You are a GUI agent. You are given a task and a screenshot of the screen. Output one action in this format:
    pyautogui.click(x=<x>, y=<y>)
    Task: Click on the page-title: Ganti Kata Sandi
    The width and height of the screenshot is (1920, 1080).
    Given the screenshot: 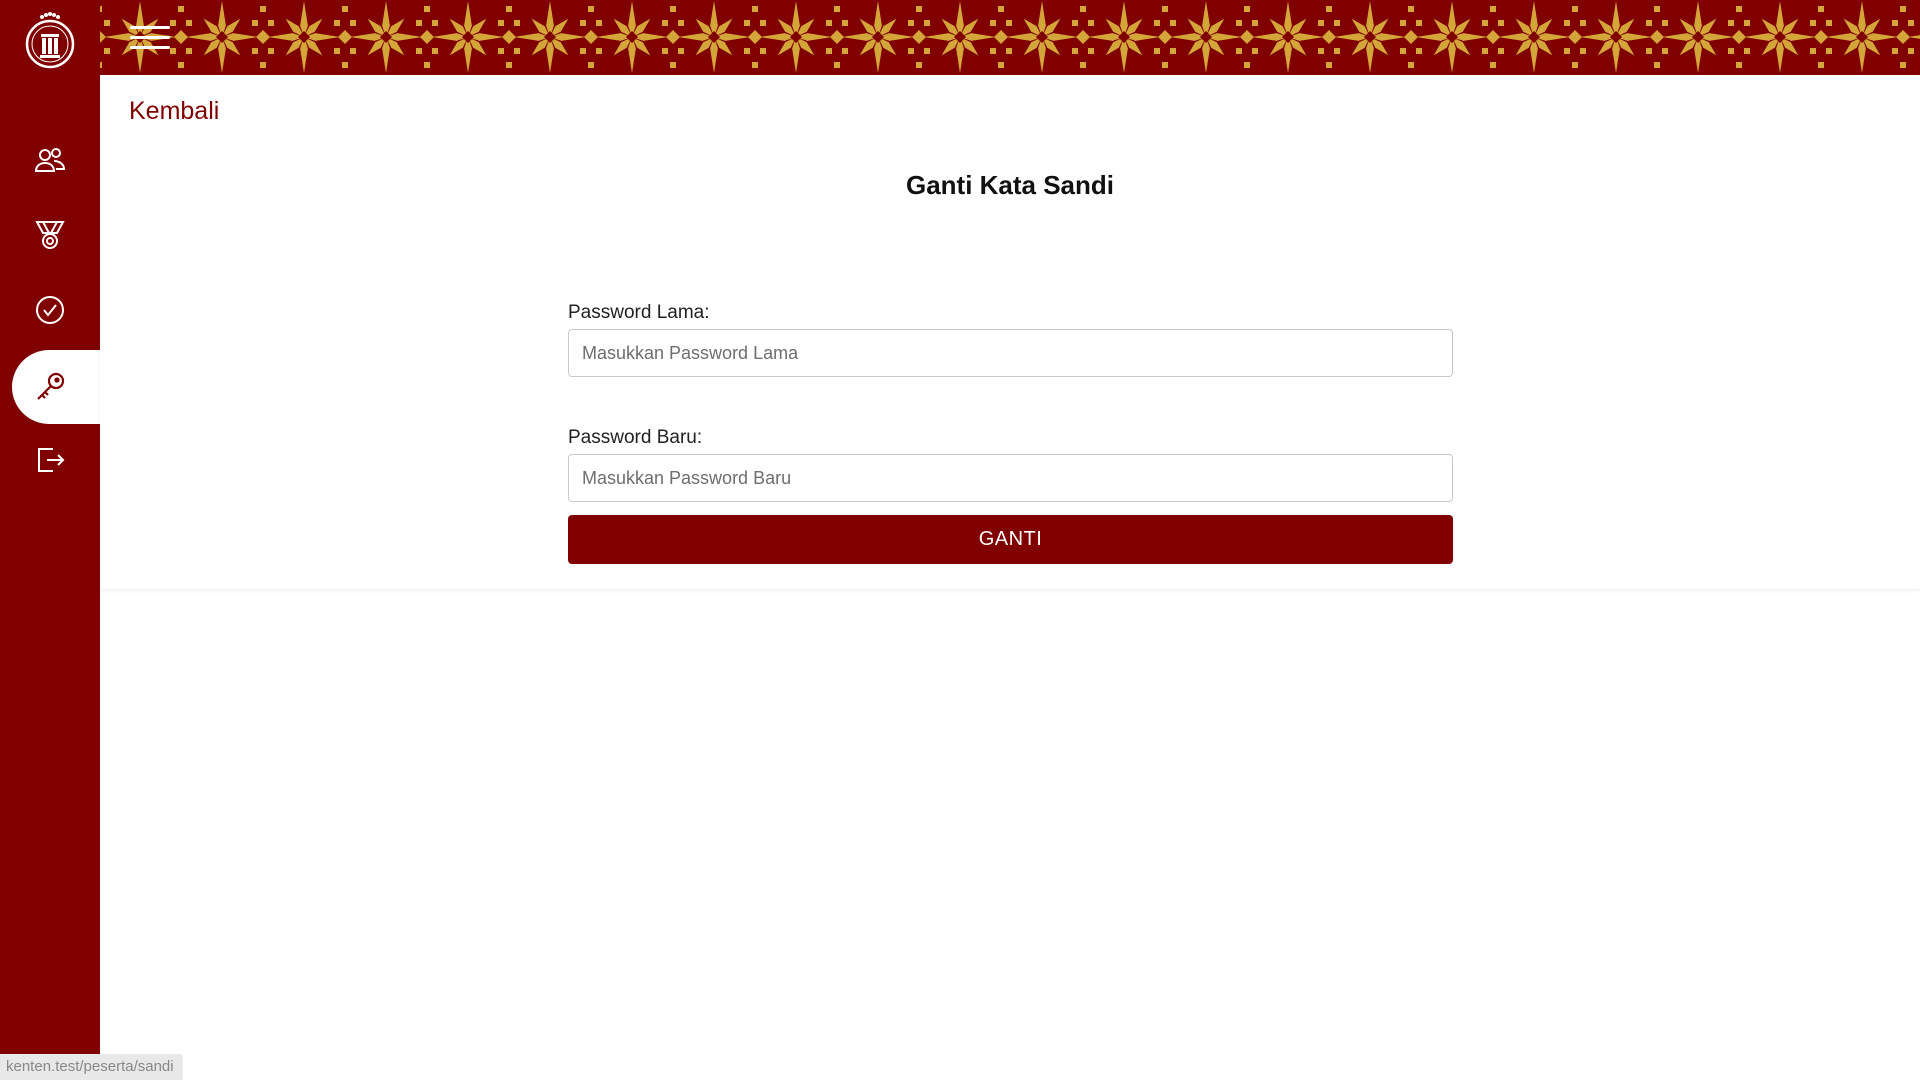 What is the action you would take?
    pyautogui.click(x=1010, y=185)
    